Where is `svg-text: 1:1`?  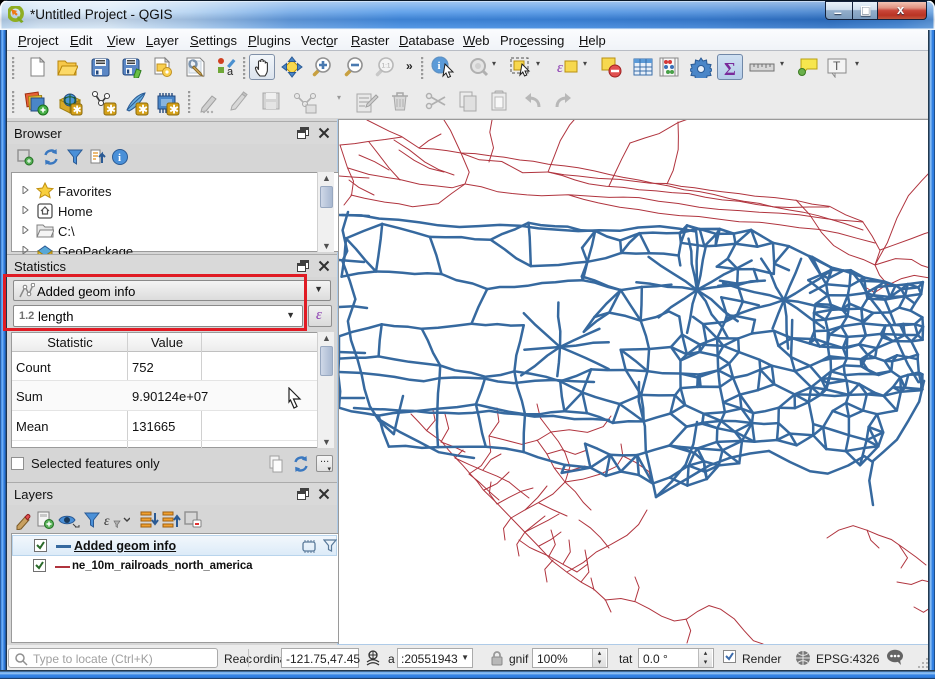
svg-text: 1:1 is located at coordinates (386, 66).